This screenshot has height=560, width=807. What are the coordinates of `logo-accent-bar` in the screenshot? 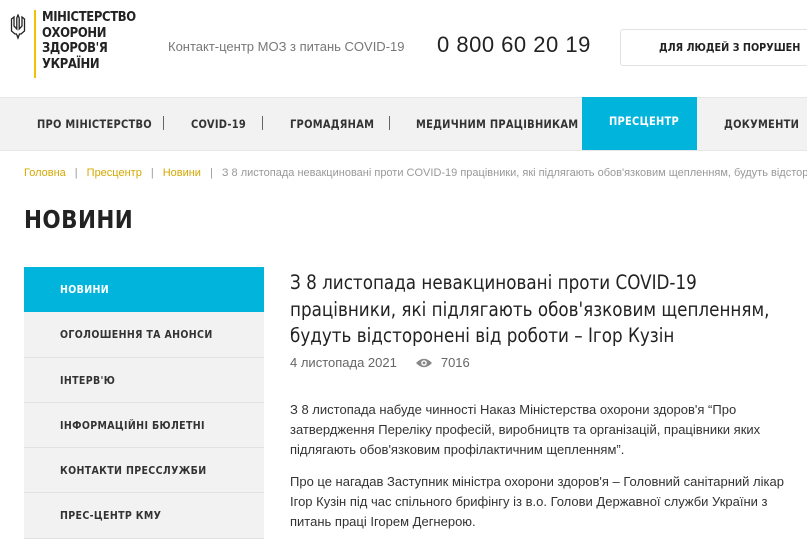 It's located at (35, 44).